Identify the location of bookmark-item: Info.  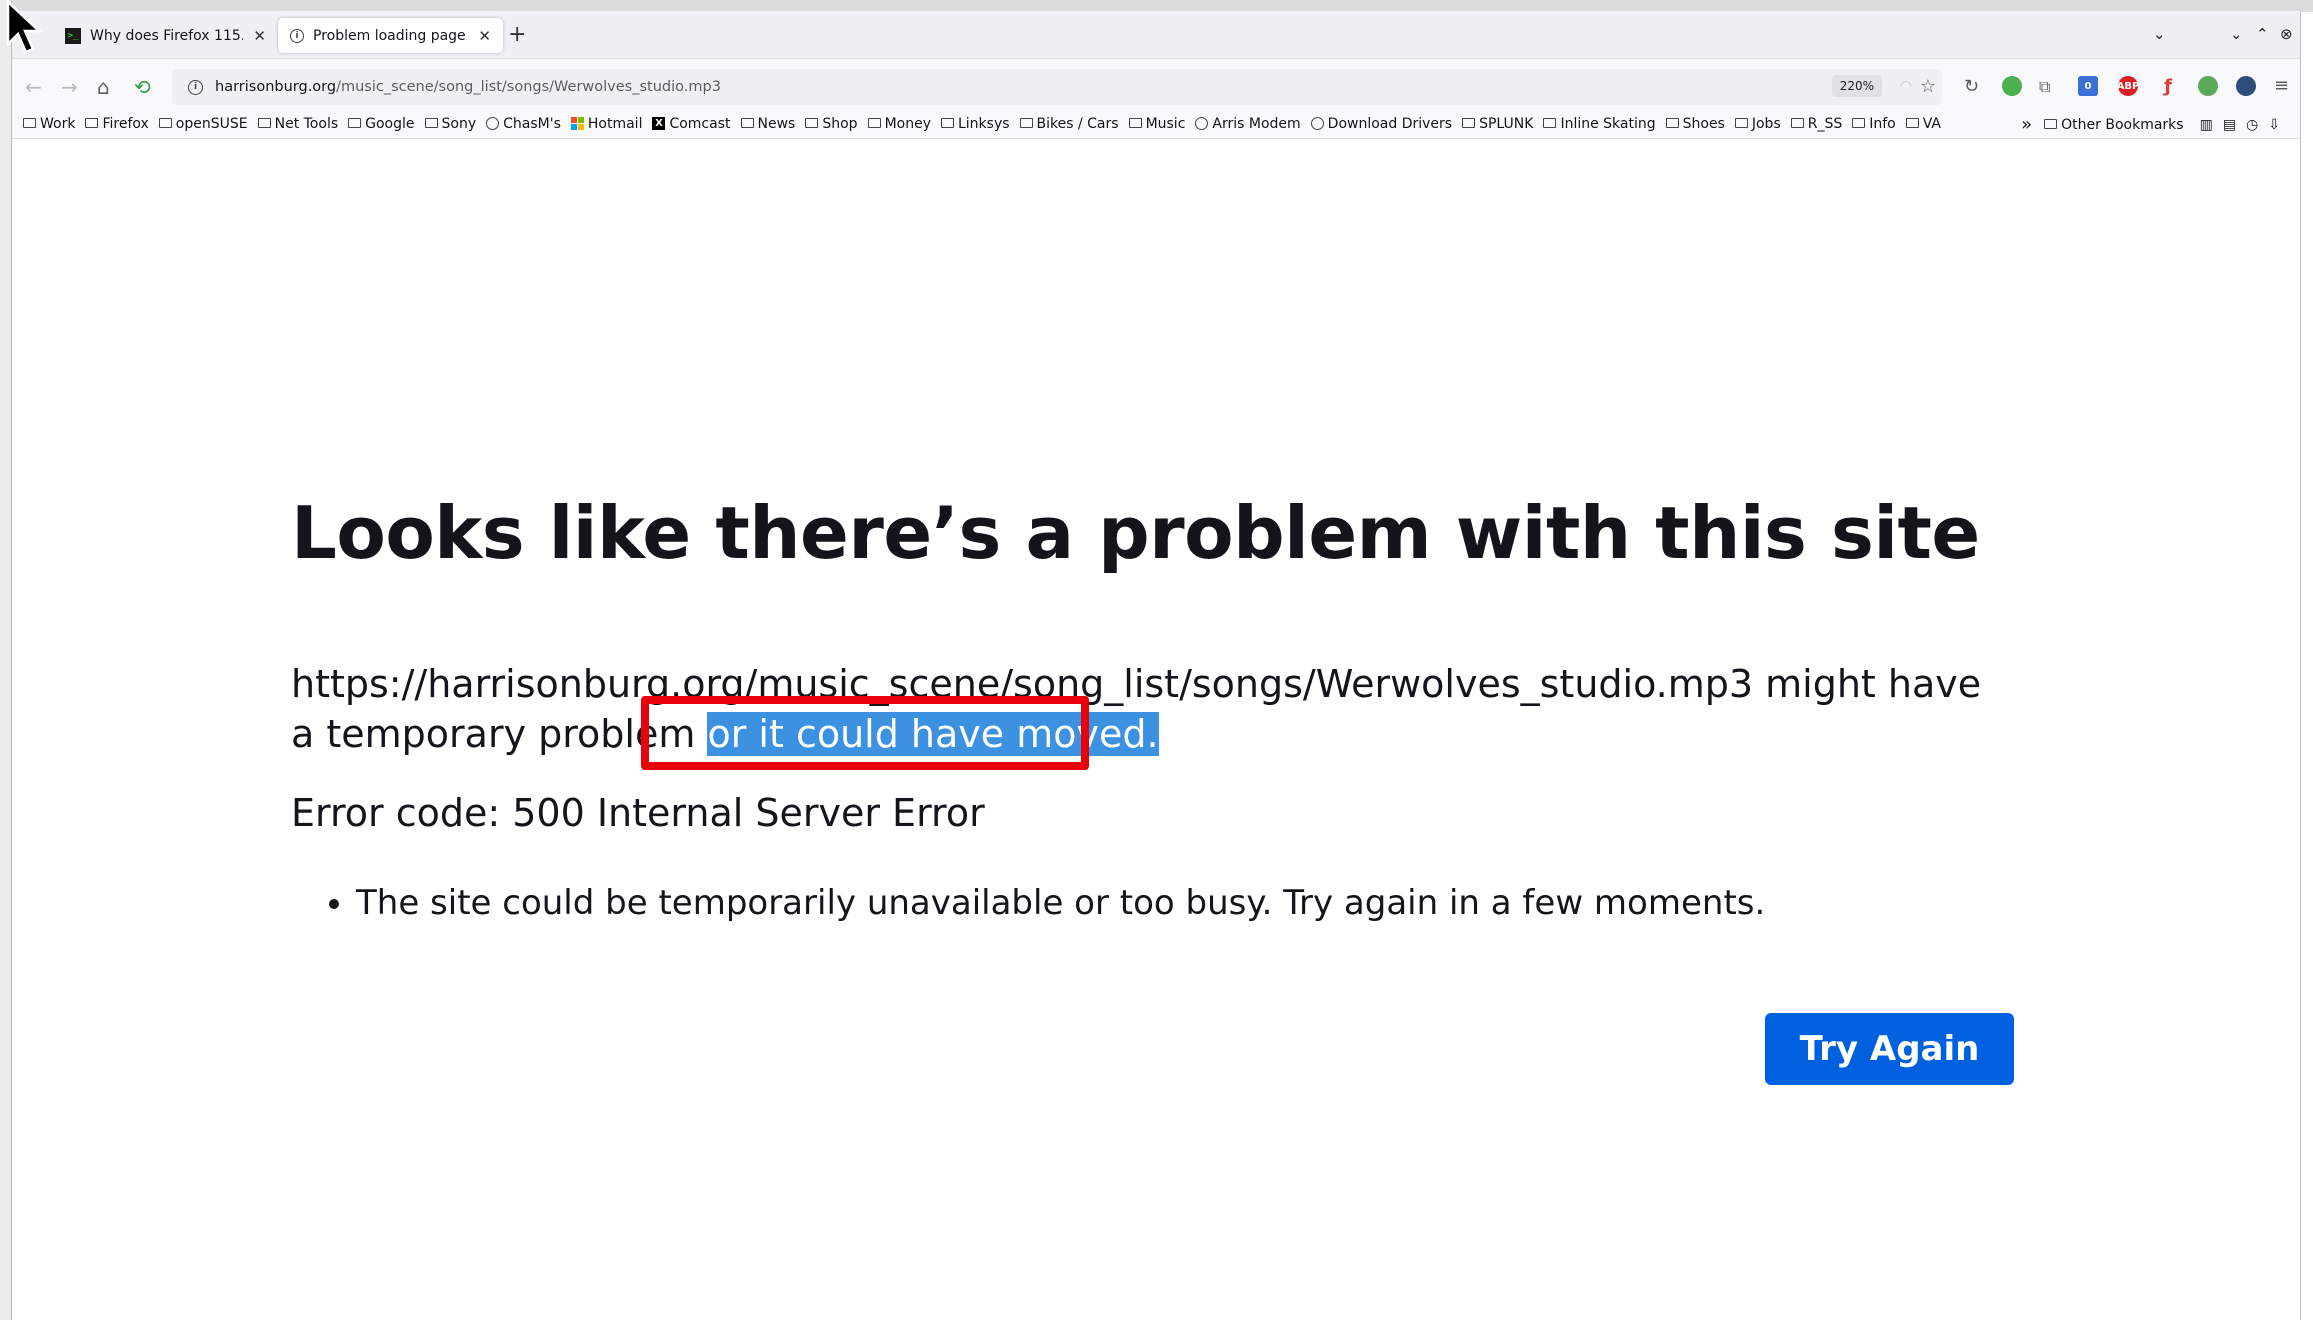
(1874, 124).